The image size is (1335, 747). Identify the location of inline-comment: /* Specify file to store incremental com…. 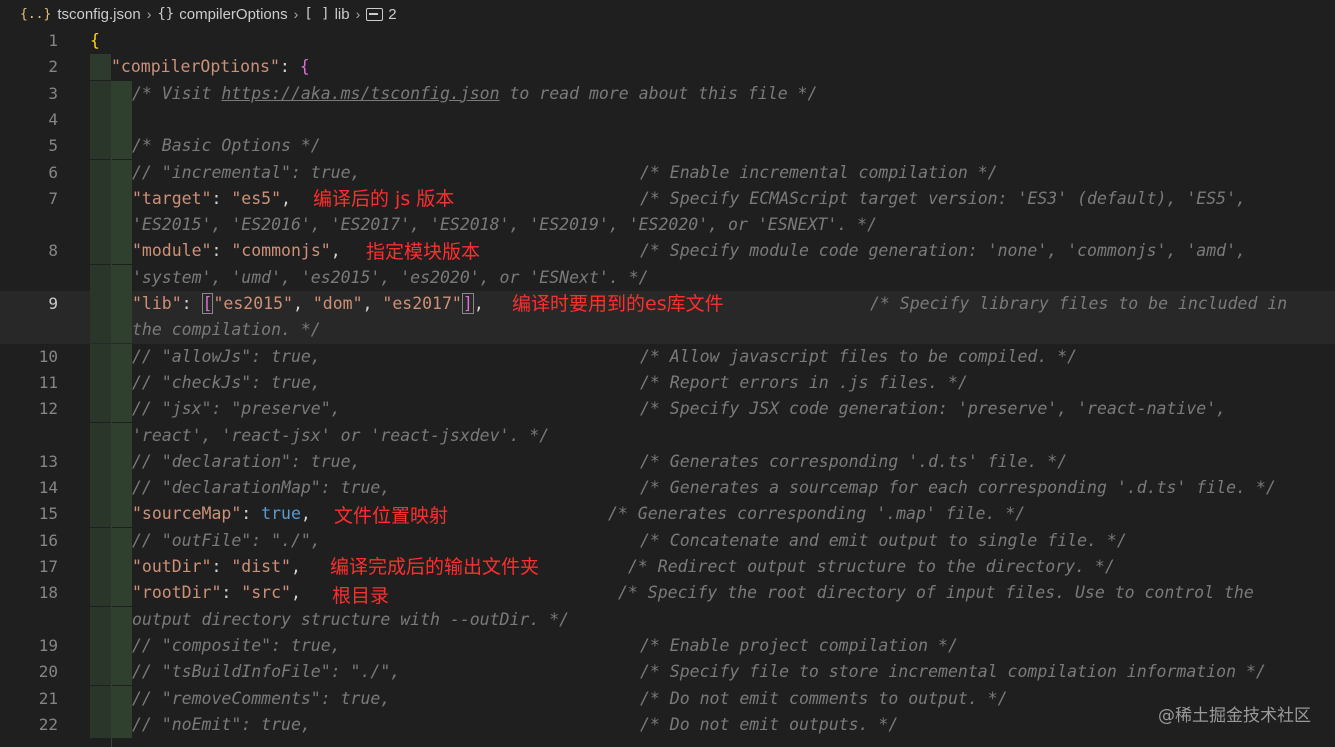
(953, 672).